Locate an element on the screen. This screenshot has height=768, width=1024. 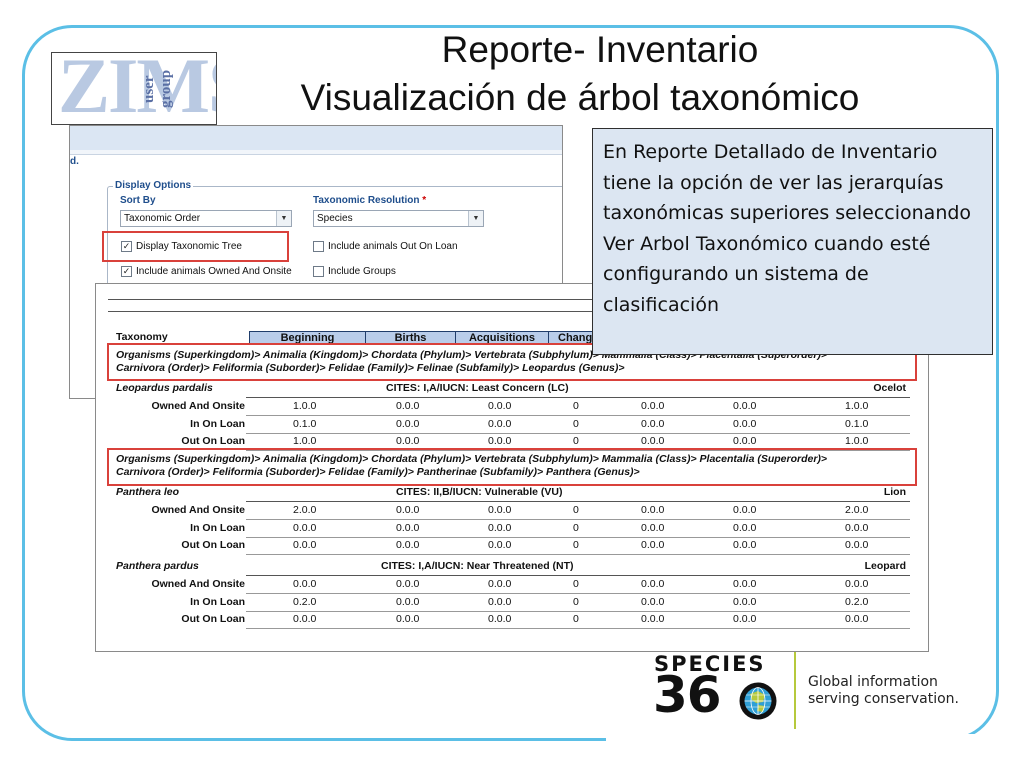
taxonomic-resolution-label: Taxonomic Resolution * is located at coordinates (369, 200).